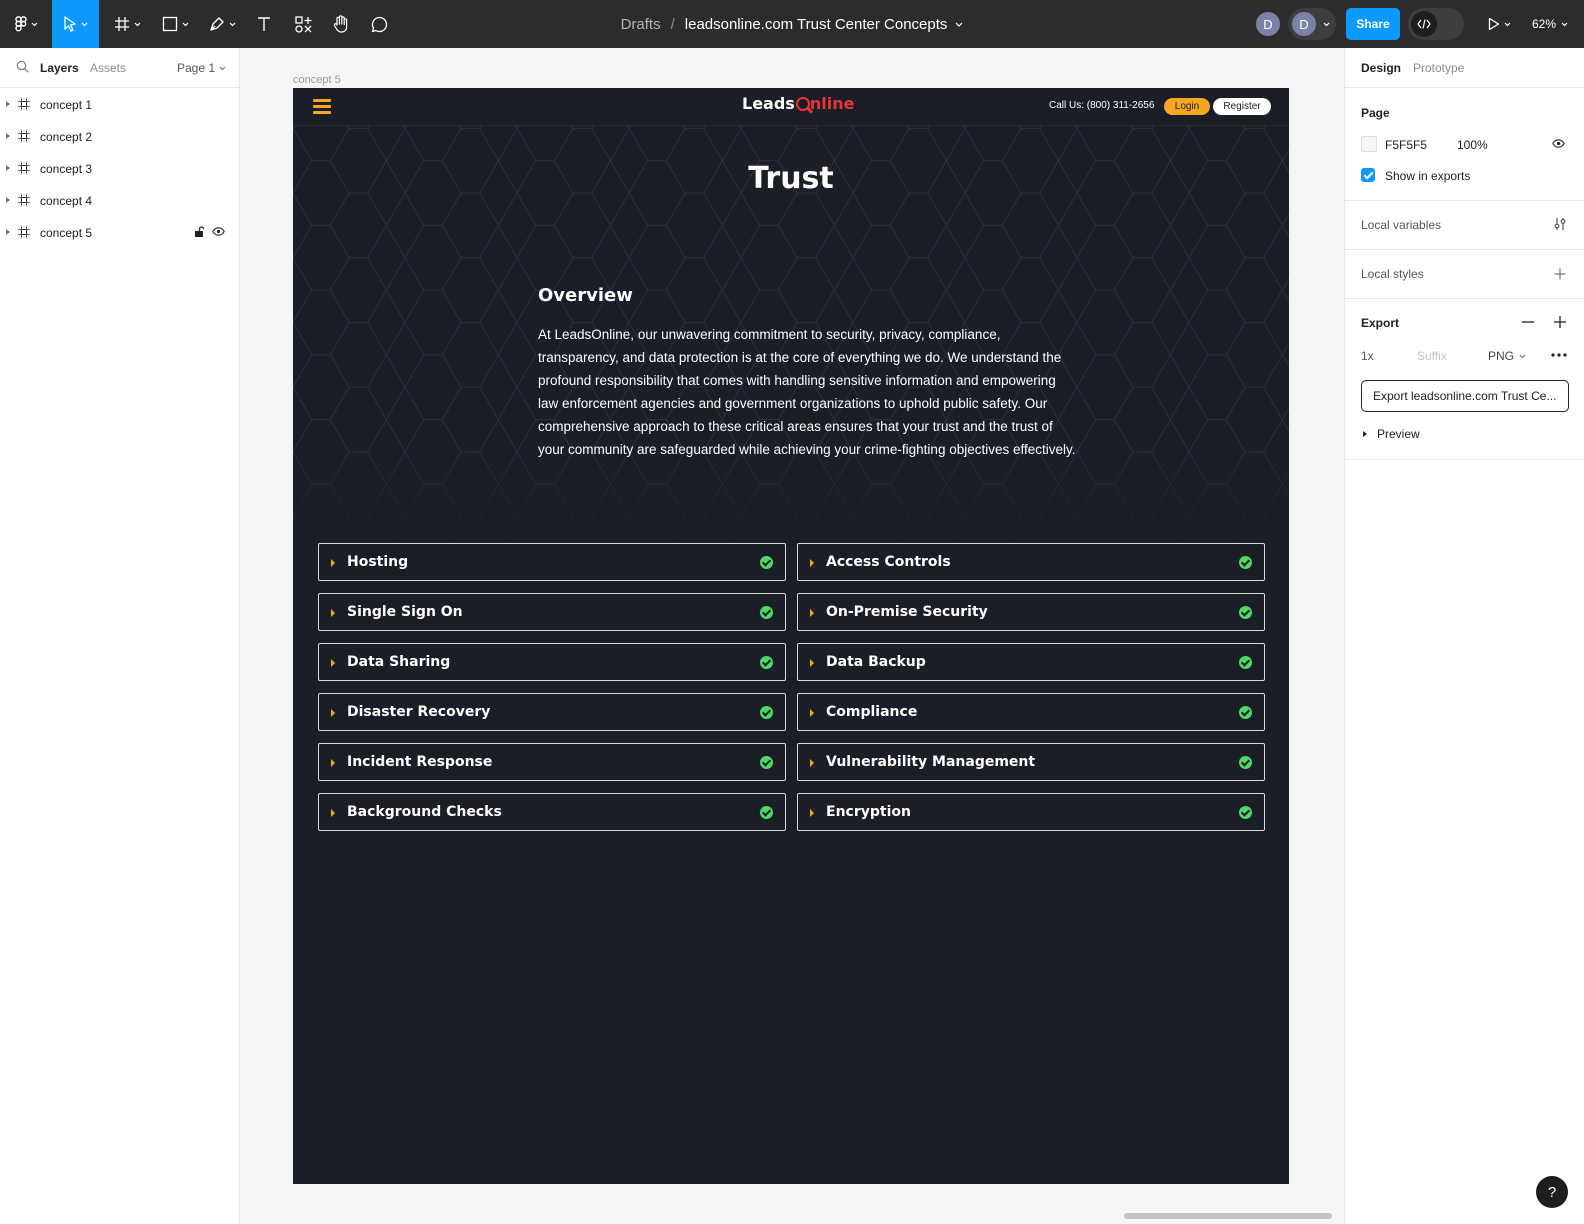 This screenshot has width=1584, height=1224. Describe the element at coordinates (1380, 323) in the screenshot. I see `export-heading: Export` at that location.